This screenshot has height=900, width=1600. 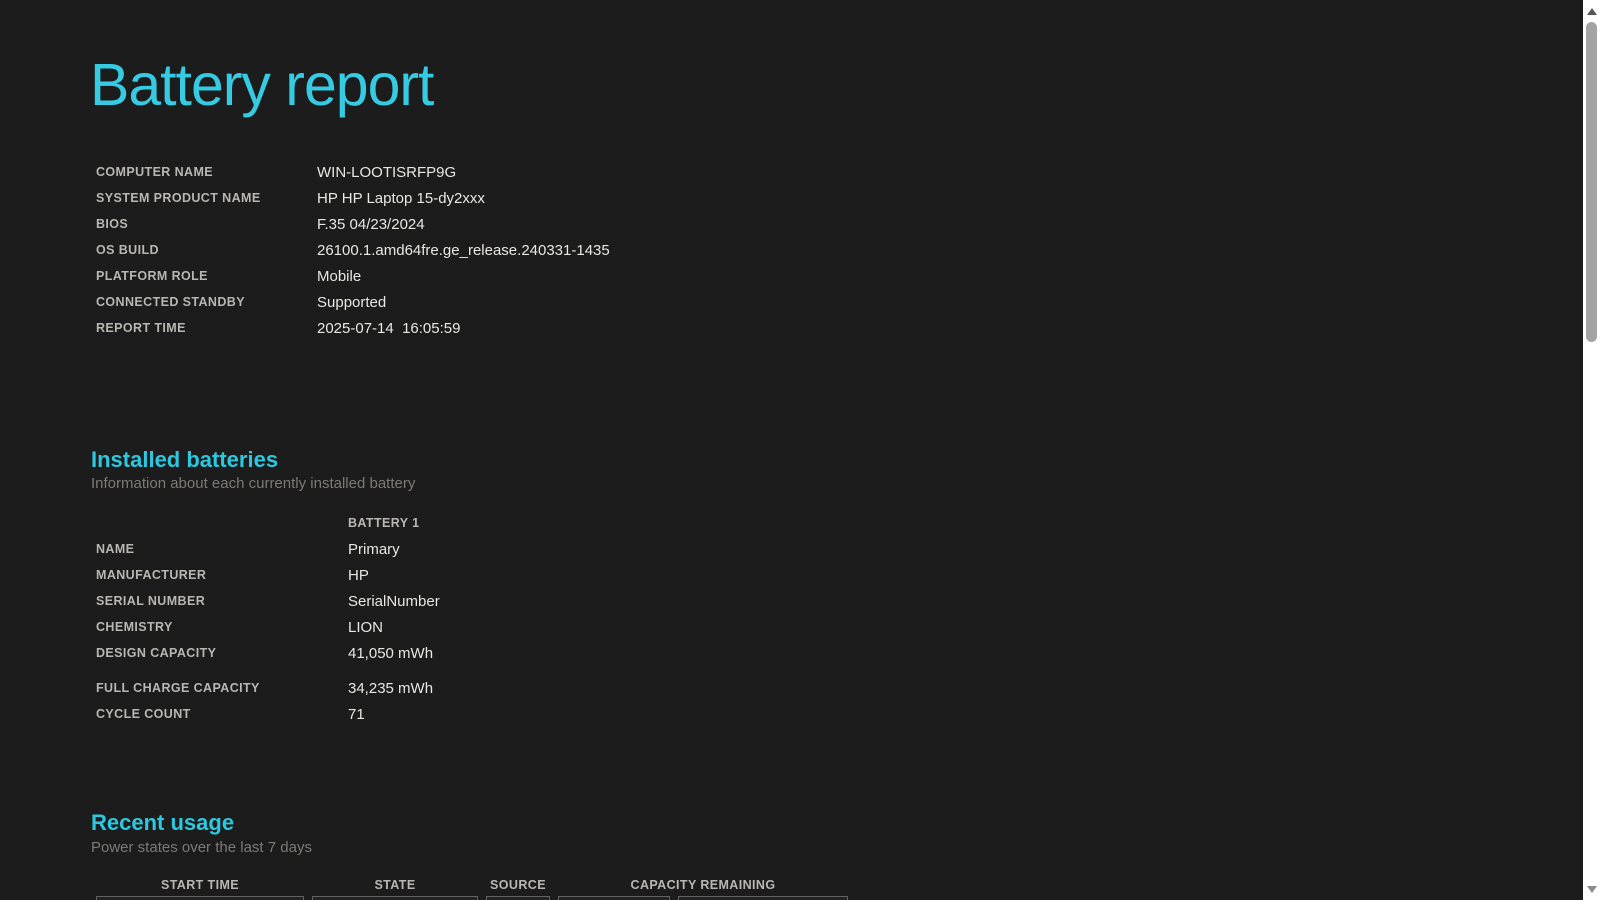 What do you see at coordinates (366, 627) in the screenshot?
I see `battery-value: LION` at bounding box center [366, 627].